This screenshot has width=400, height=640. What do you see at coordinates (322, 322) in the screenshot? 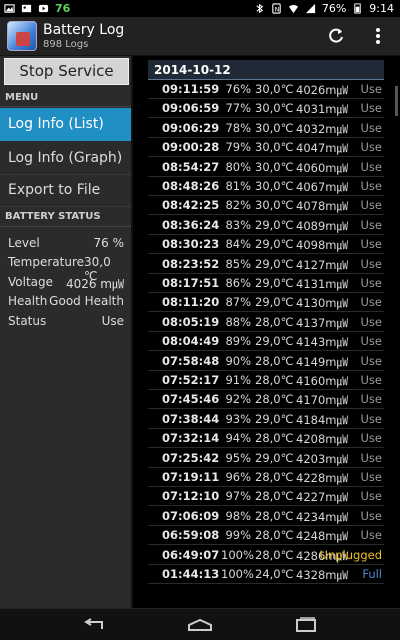
I see `log-voltage: 4137m㎼` at bounding box center [322, 322].